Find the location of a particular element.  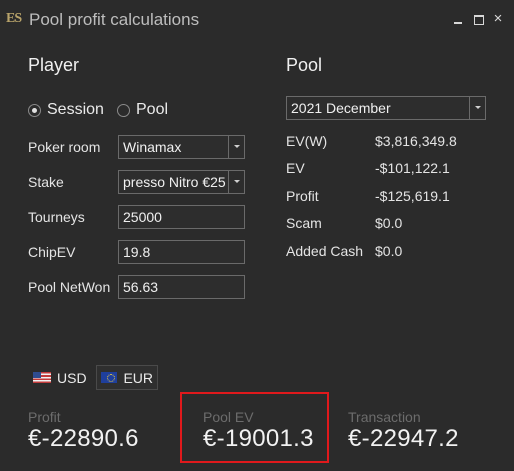

us-flag-icon is located at coordinates (42, 377).